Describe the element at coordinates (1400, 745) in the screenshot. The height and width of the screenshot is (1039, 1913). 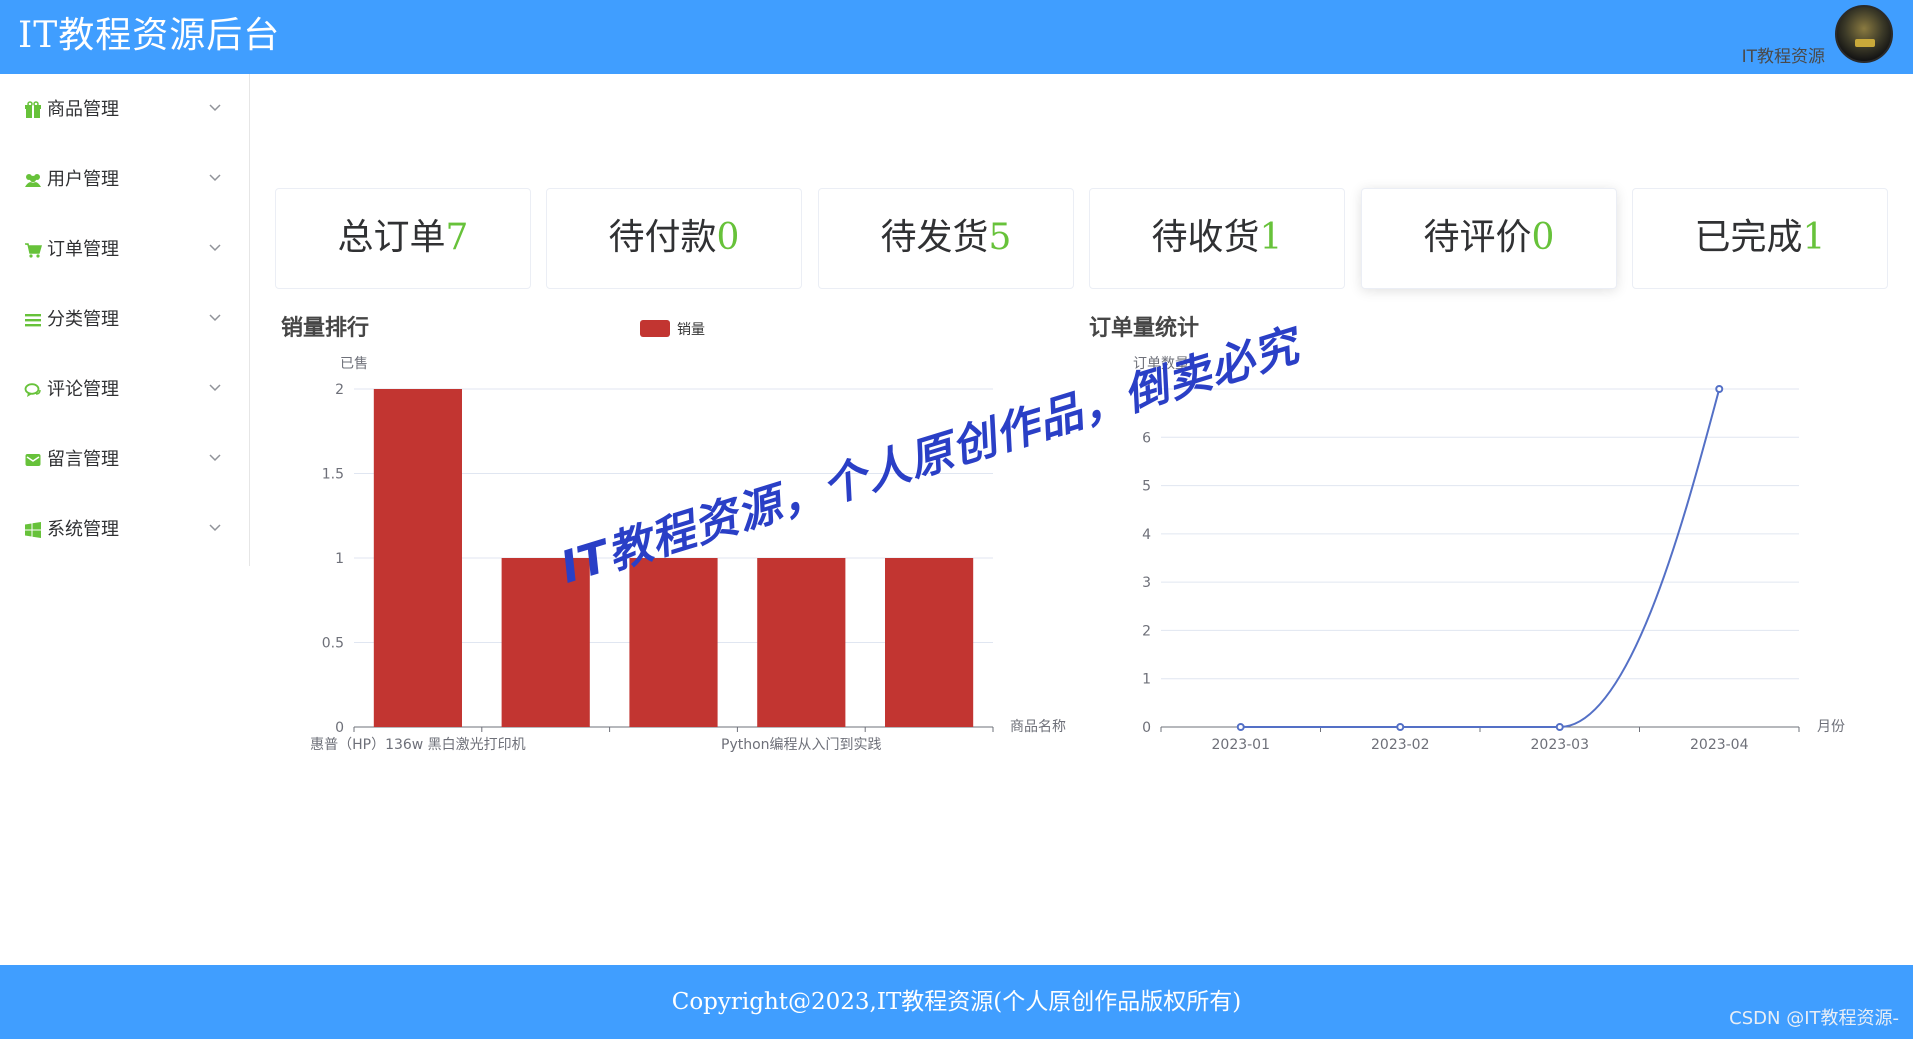
I see `x-tick-label: 2023-02` at that location.